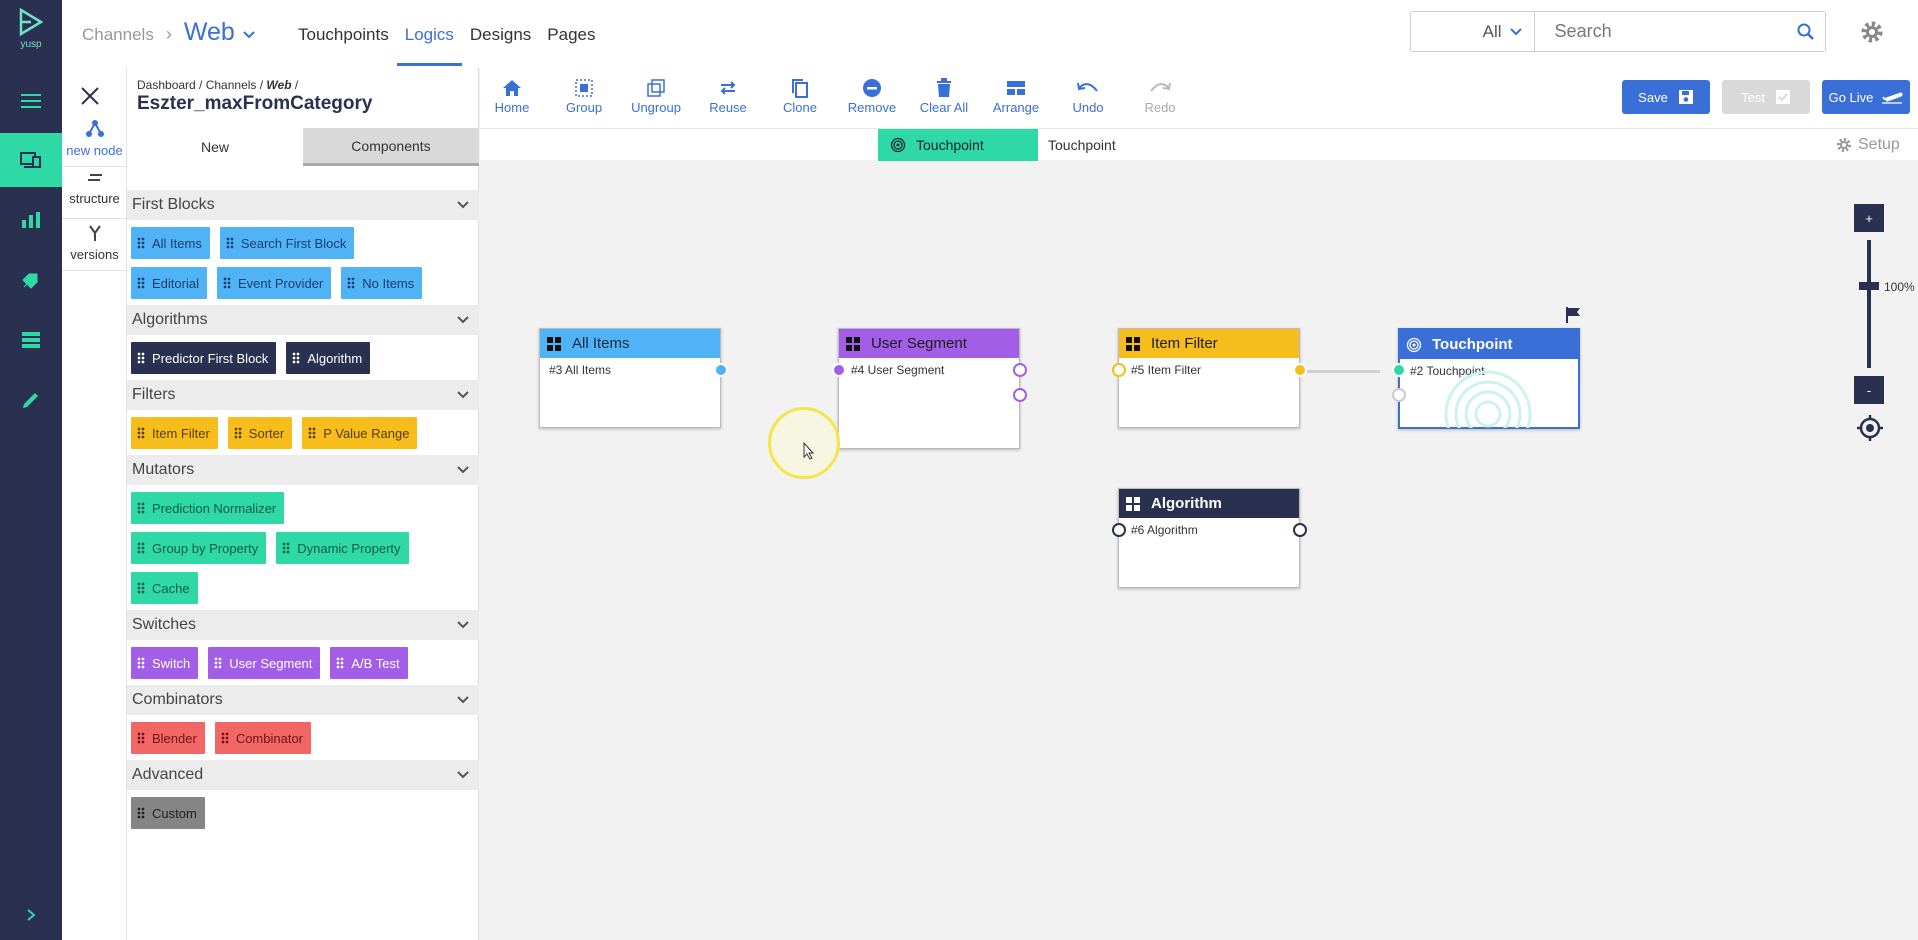 This screenshot has height=940, width=1918. I want to click on nav-designs: Designs, so click(500, 34).